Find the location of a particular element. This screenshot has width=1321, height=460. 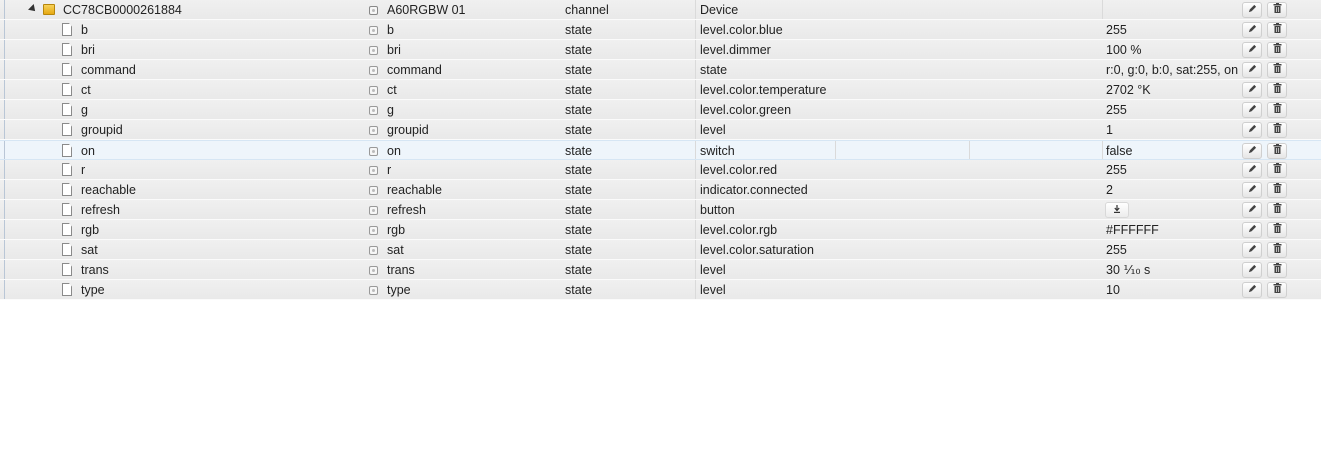

object-name: trans is located at coordinates (401, 270).